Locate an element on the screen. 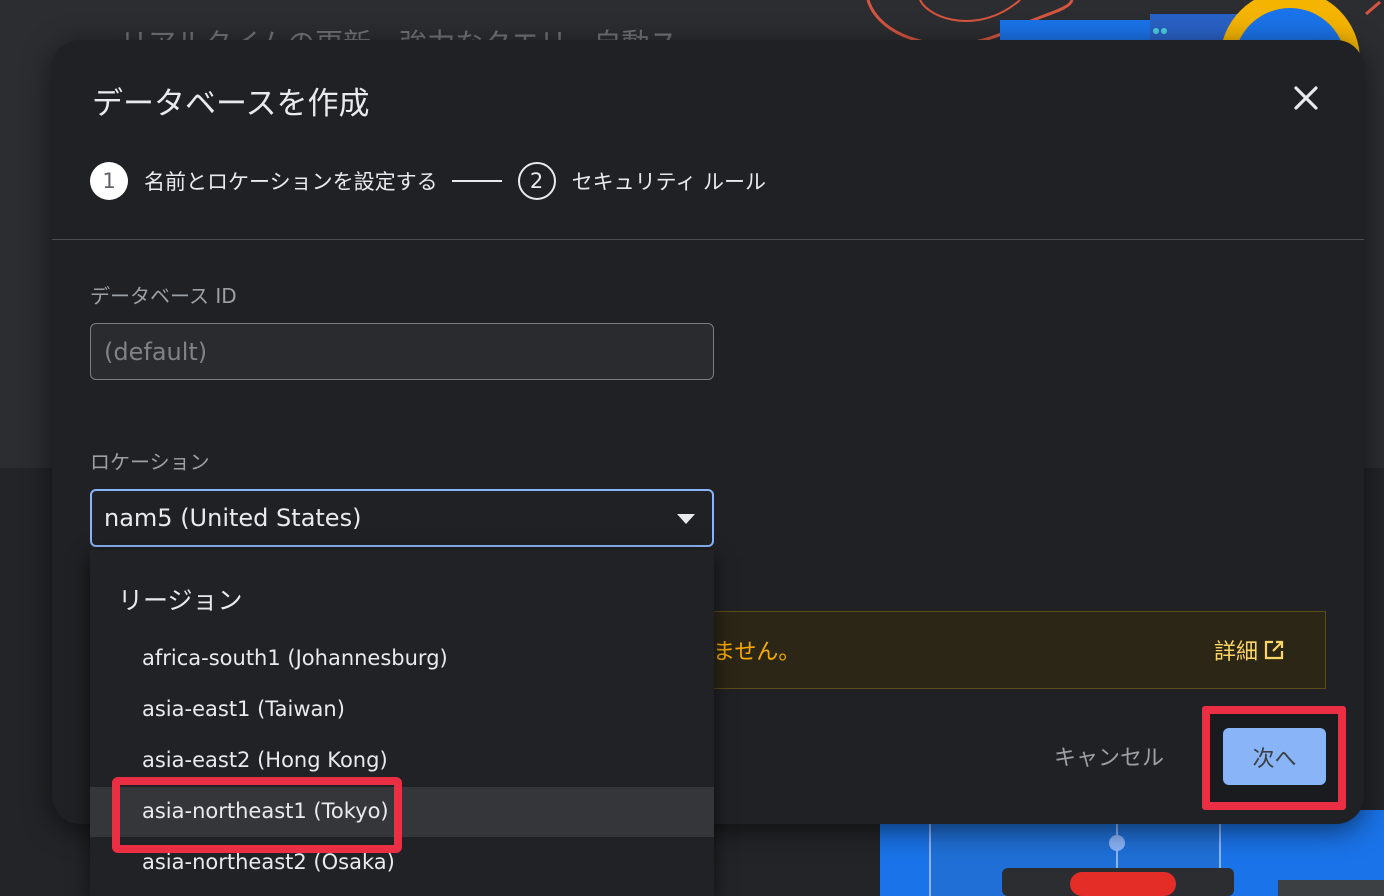  option-label: asia-east1 (Taiwan) is located at coordinates (243, 709).